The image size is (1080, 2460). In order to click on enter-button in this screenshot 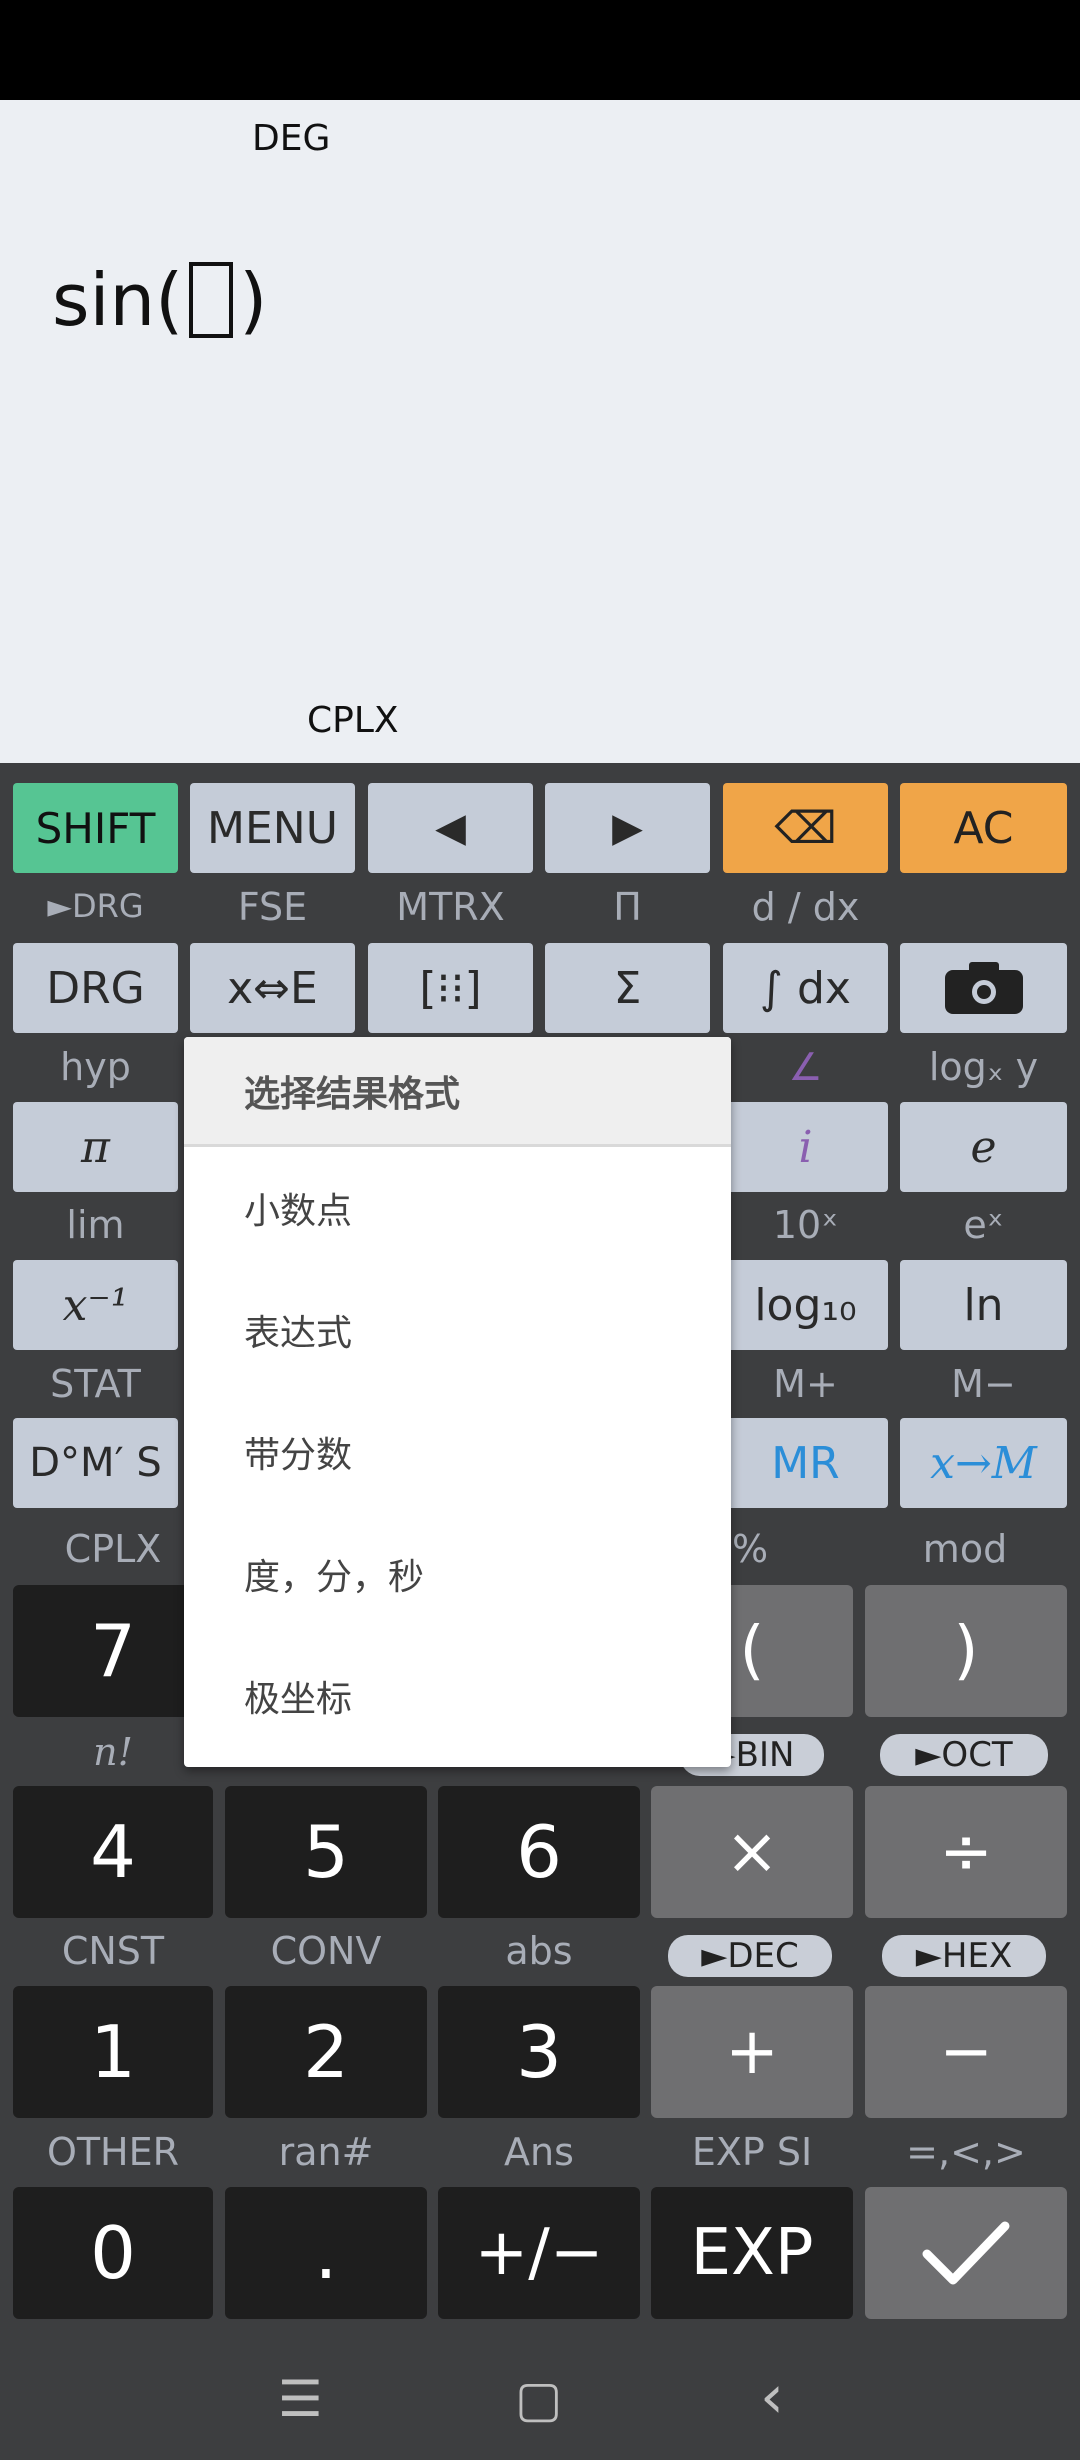, I will do `click(966, 2253)`.